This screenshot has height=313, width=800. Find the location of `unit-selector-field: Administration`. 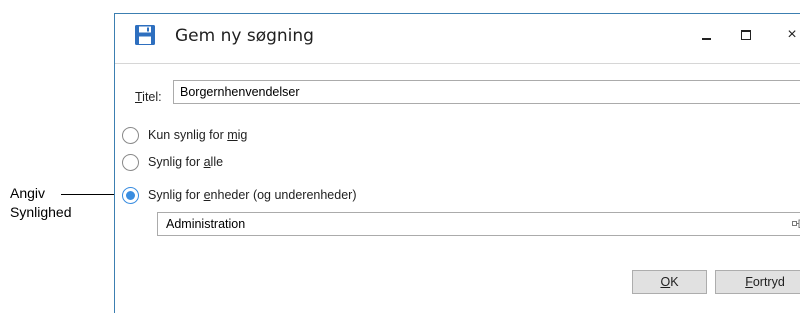

unit-selector-field: Administration is located at coordinates (478, 224).